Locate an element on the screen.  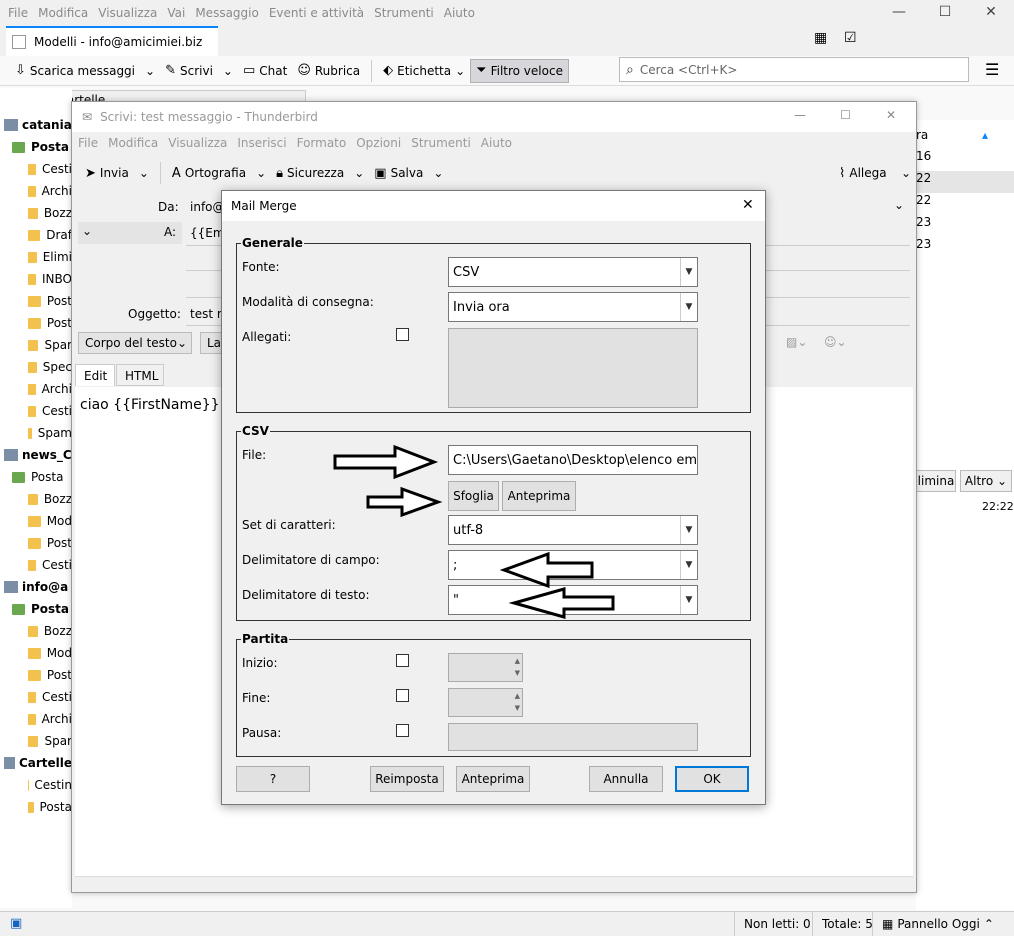
attachments-field is located at coordinates (573, 368).